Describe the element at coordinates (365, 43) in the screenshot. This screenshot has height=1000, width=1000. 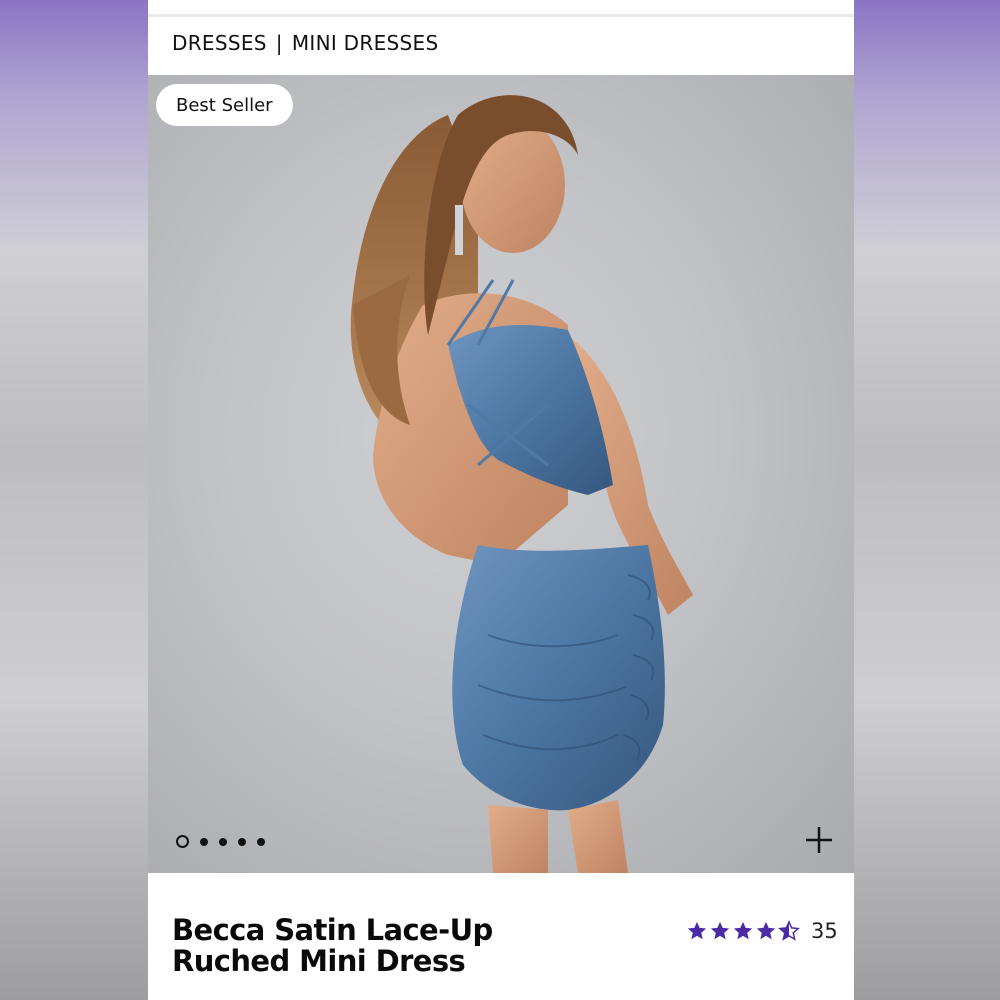
I see `breadcrumb-mini-dresses: MINI DRESSES` at that location.